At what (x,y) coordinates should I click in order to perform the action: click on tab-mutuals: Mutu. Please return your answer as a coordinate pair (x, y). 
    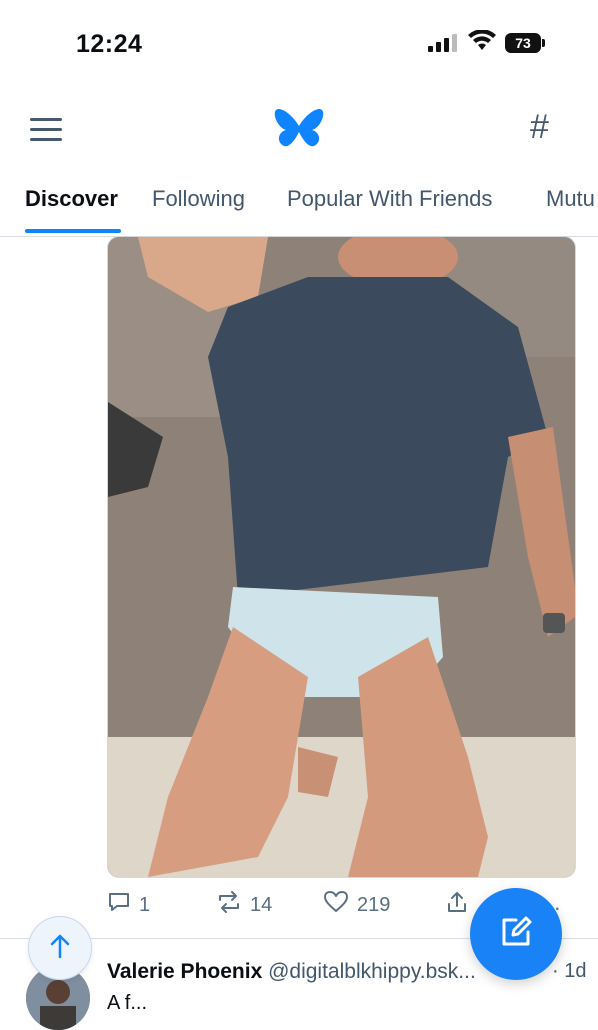
    Looking at the image, I should click on (570, 199).